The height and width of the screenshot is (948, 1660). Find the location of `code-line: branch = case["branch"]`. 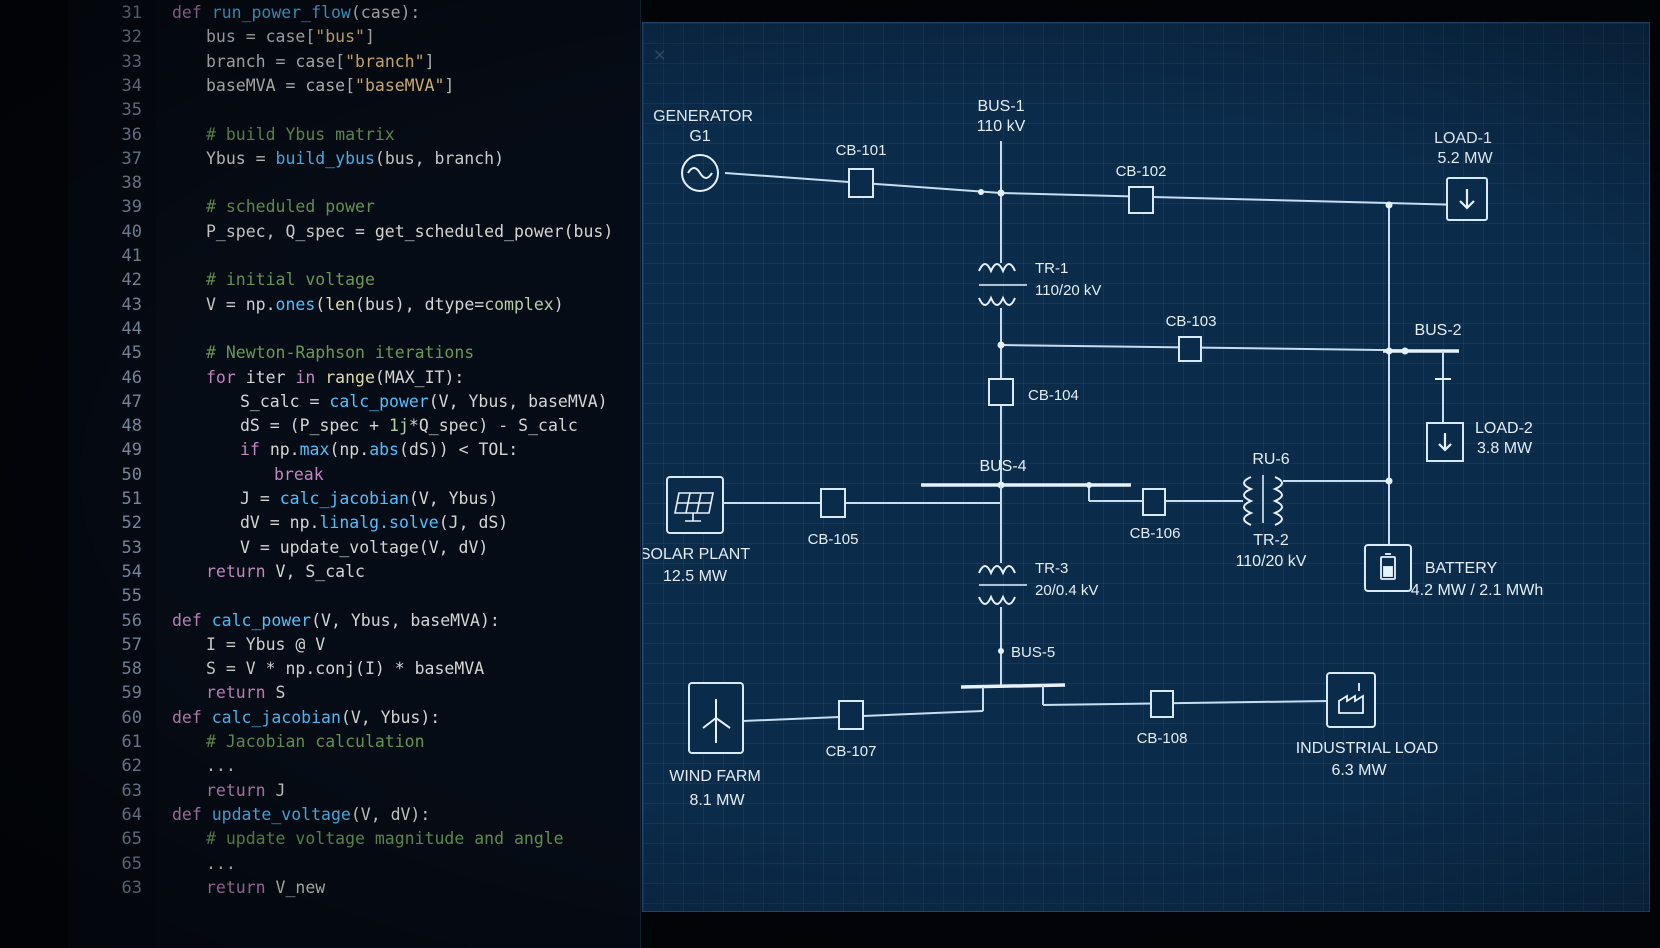

code-line: branch = case["branch"] is located at coordinates (320, 61).